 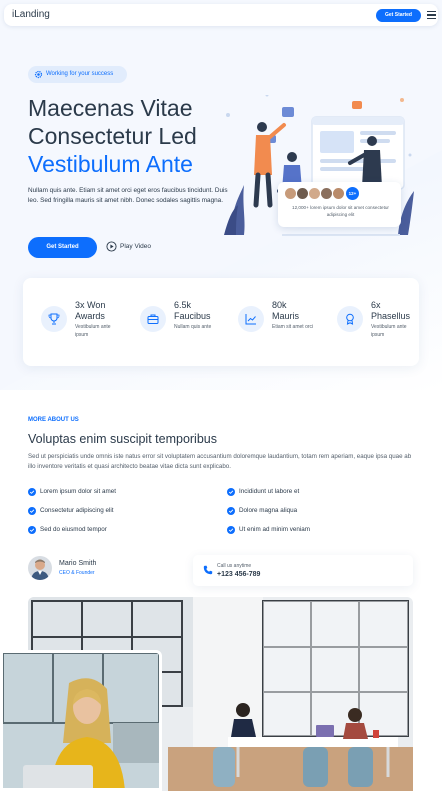 What do you see at coordinates (110, 164) in the screenshot?
I see `hero-title-accent: Vestibulum Ante` at bounding box center [110, 164].